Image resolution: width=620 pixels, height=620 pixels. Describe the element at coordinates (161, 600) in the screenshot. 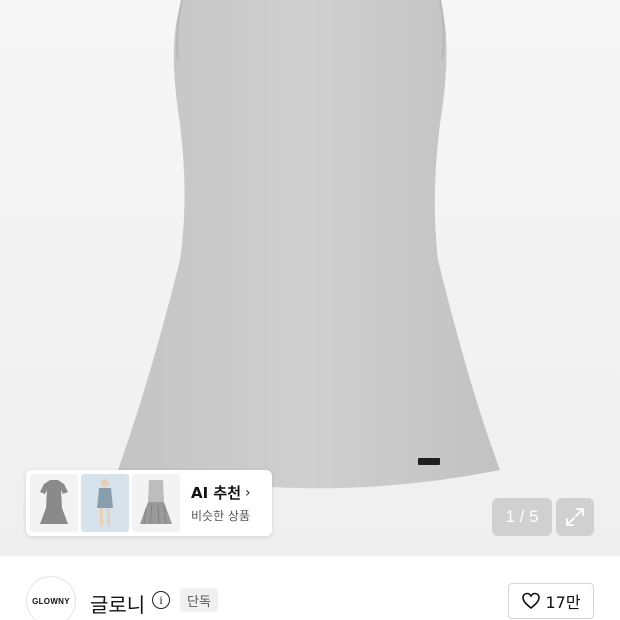

I see `info-icon: i` at that location.